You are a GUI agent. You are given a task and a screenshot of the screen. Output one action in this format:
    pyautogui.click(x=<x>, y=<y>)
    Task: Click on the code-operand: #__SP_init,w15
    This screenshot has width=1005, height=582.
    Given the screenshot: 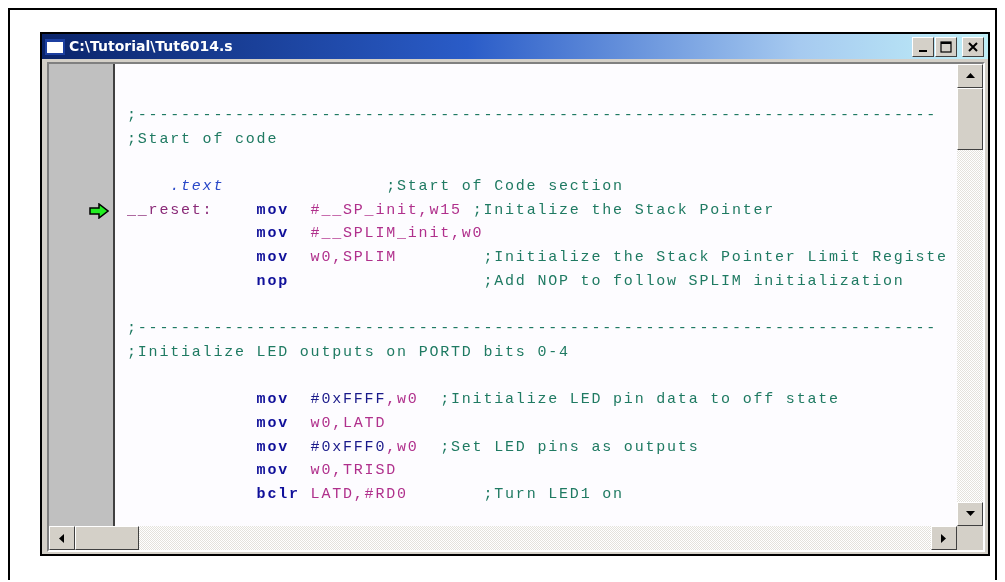 What is the action you would take?
    pyautogui.click(x=386, y=210)
    